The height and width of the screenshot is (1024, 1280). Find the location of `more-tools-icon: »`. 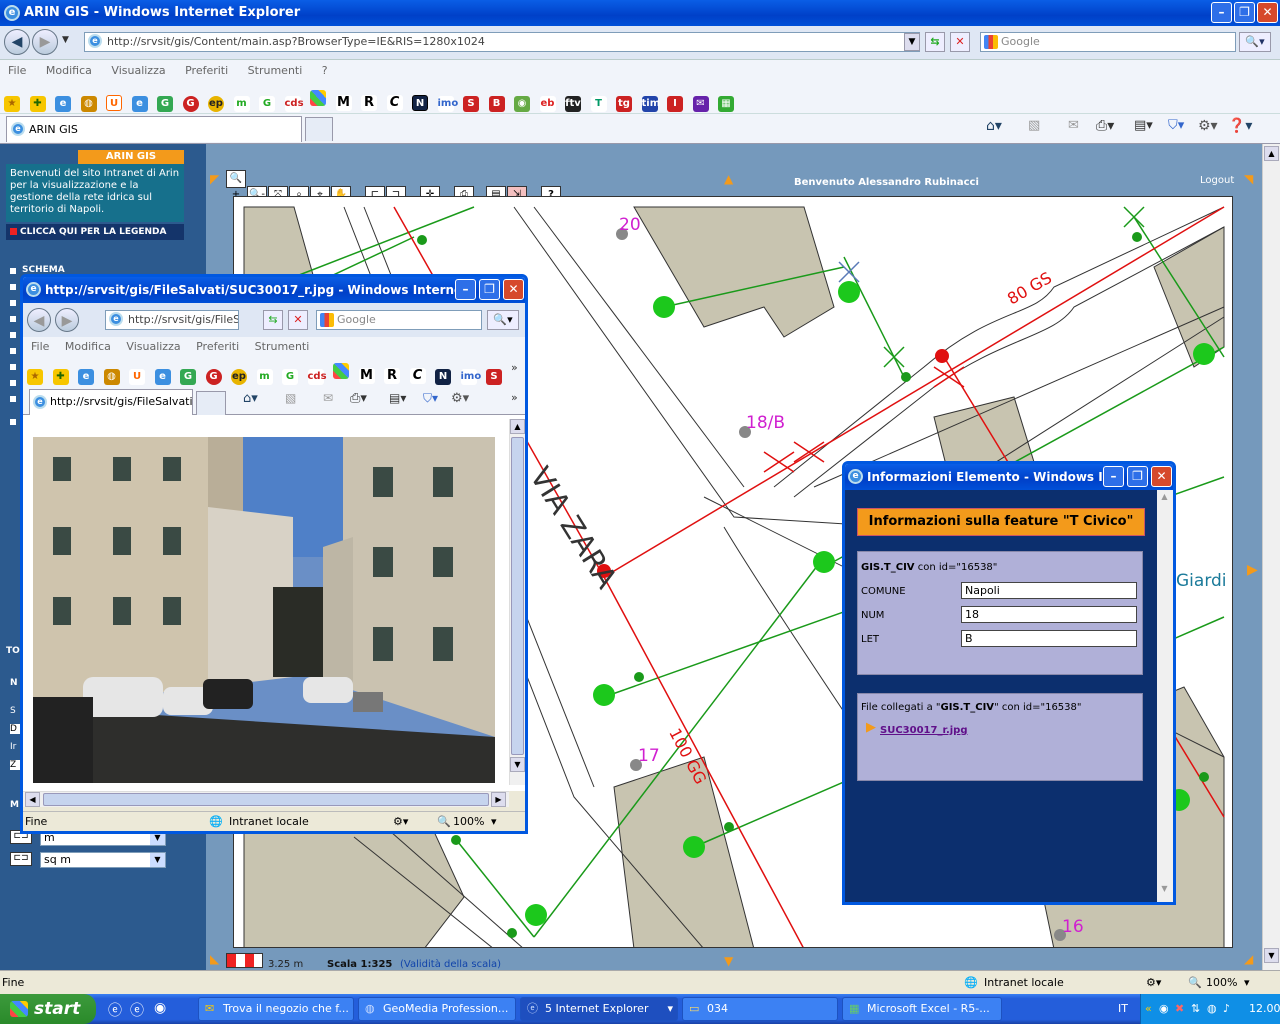

more-tools-icon: » is located at coordinates (514, 397).